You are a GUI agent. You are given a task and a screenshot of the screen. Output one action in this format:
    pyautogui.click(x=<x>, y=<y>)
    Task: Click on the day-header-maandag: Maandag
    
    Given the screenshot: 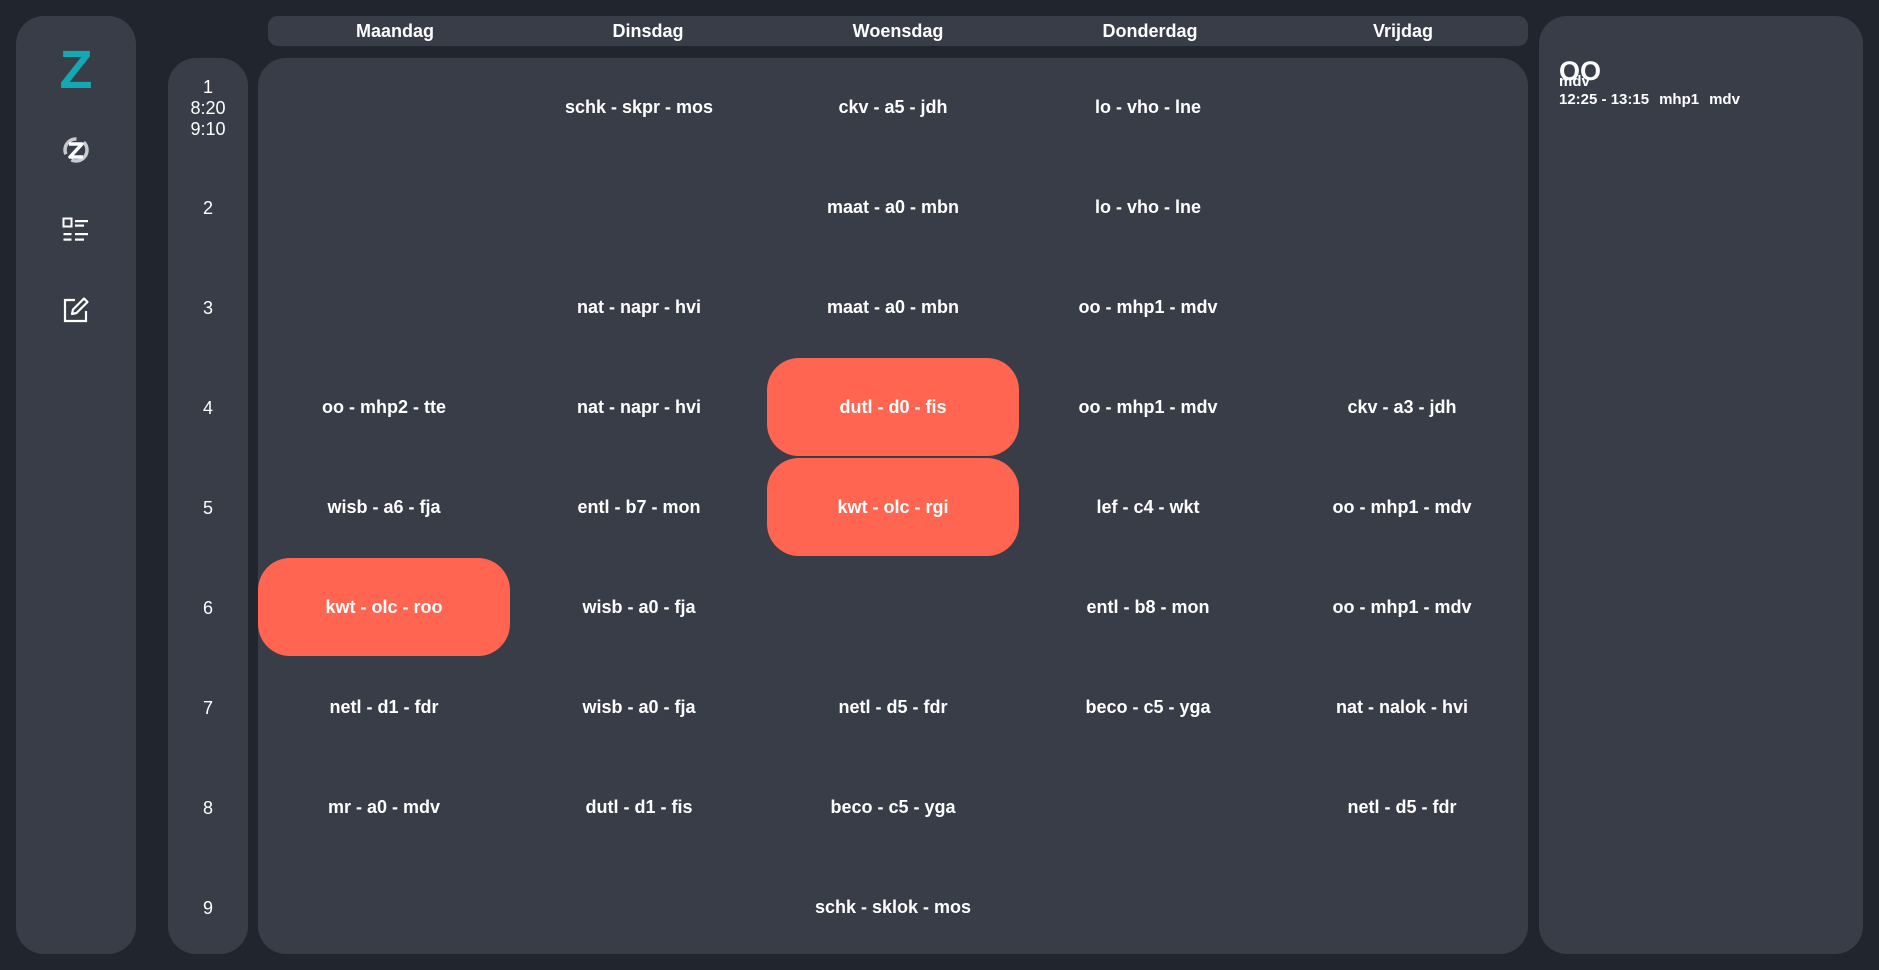 What is the action you would take?
    pyautogui.click(x=394, y=30)
    